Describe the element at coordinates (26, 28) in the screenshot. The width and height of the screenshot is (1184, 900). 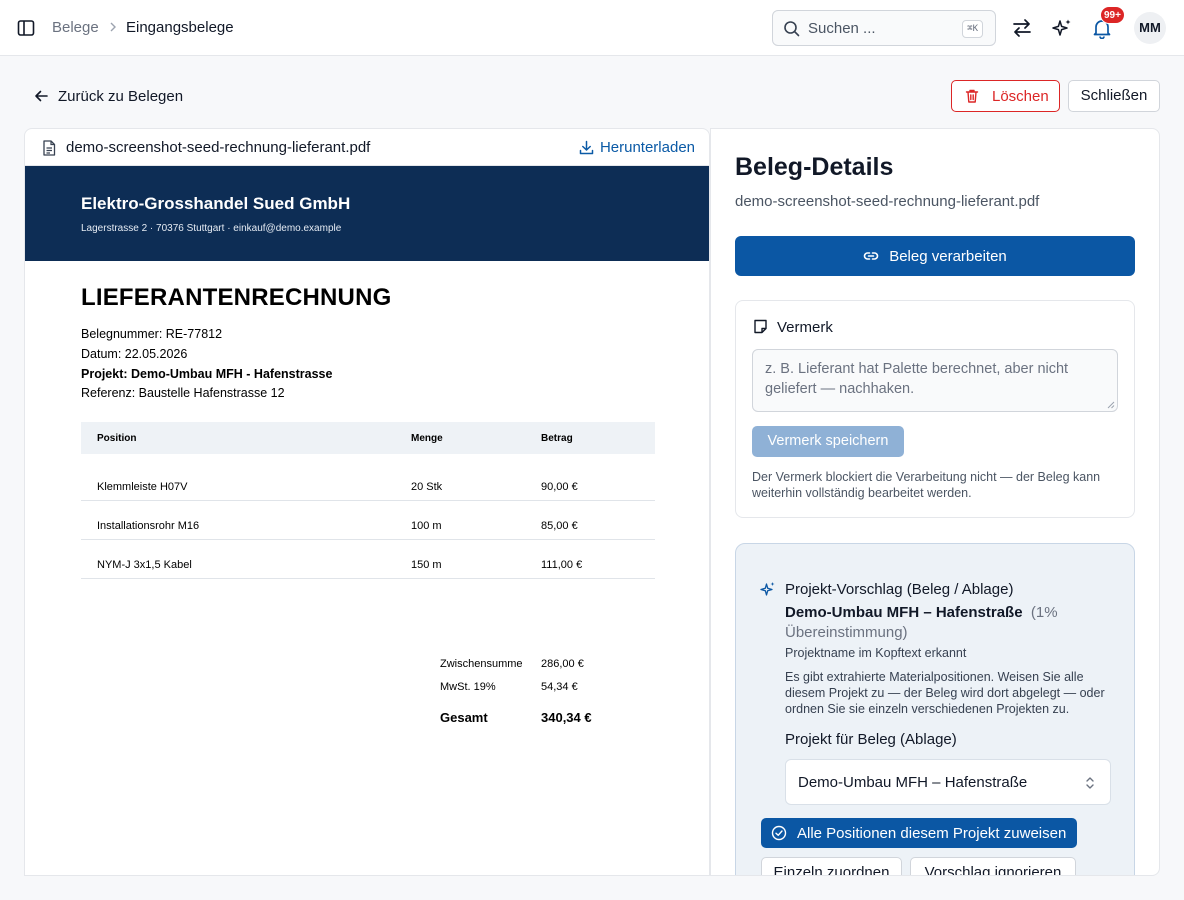
I see `sidebar-toggle-icon` at that location.